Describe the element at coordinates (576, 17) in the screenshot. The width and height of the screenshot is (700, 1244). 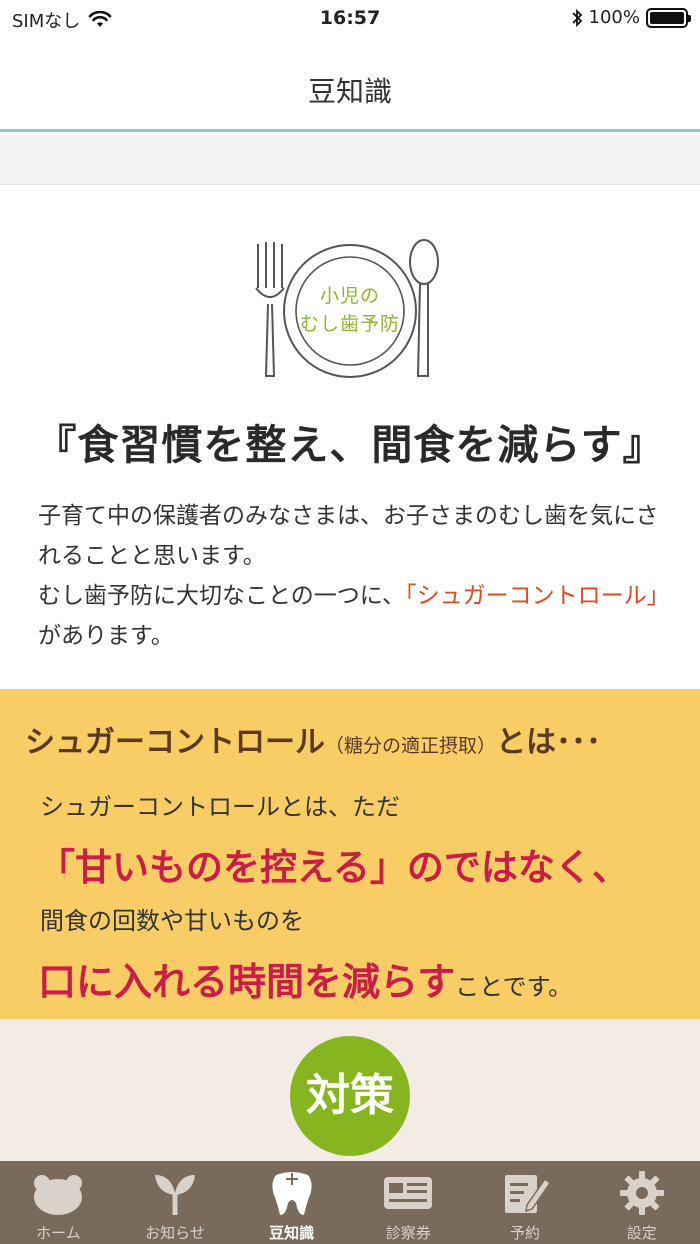
I see `bluetooth-icon` at that location.